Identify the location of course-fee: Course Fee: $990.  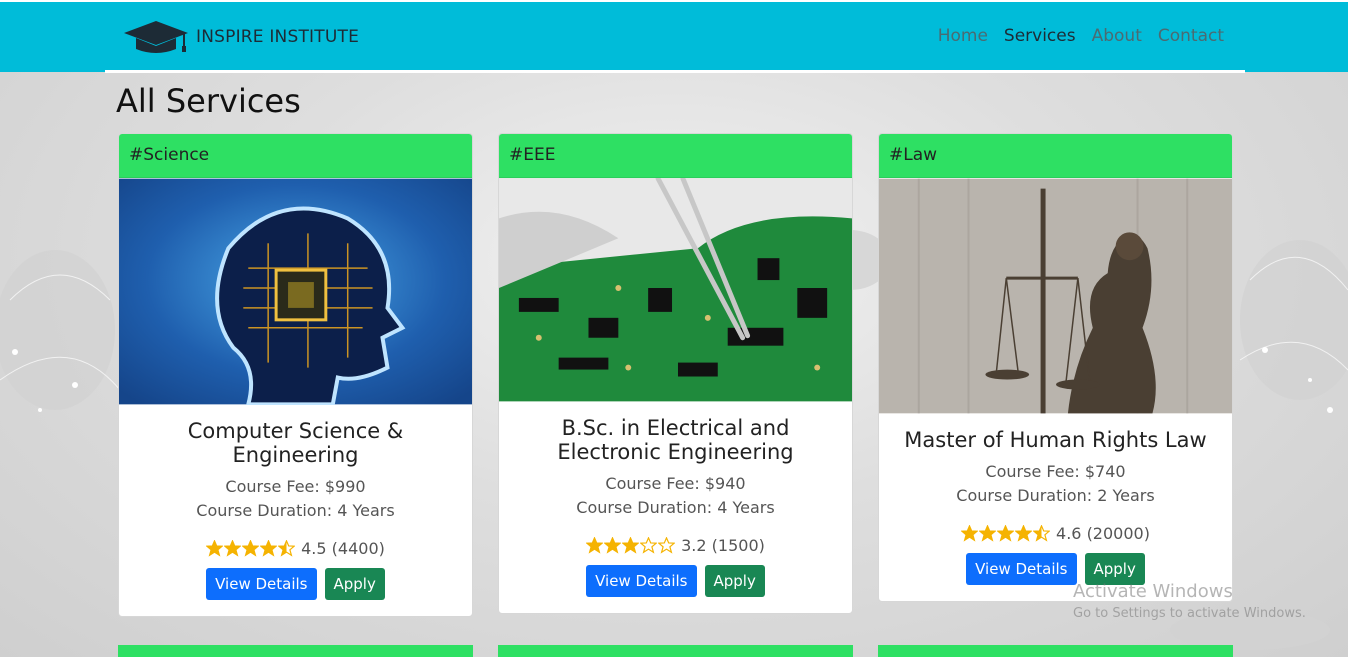
(295, 486).